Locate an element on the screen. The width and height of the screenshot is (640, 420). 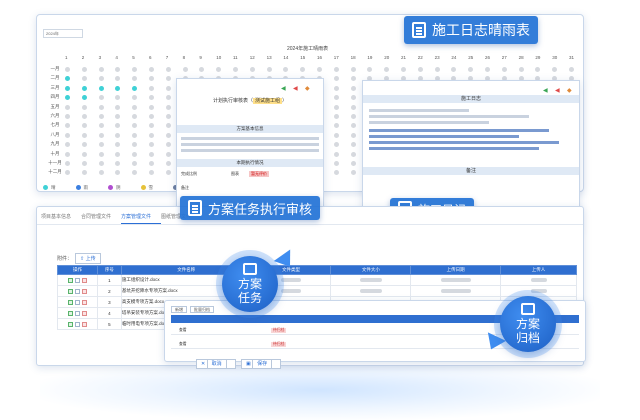
view-icon is located at coordinates (70, 291).